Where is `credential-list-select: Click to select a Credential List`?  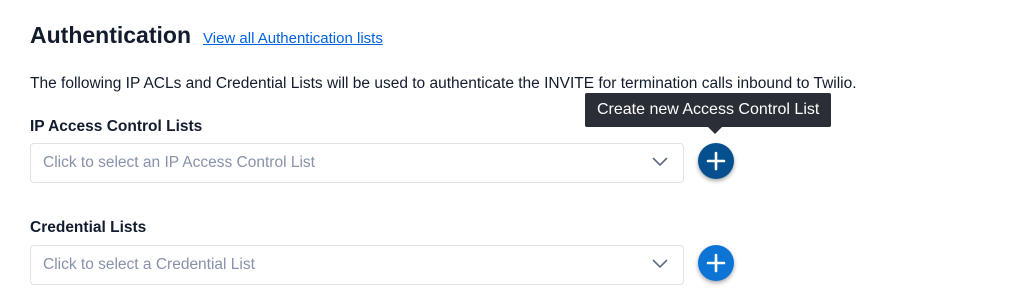
credential-list-select: Click to select a Credential List is located at coordinates (357, 265).